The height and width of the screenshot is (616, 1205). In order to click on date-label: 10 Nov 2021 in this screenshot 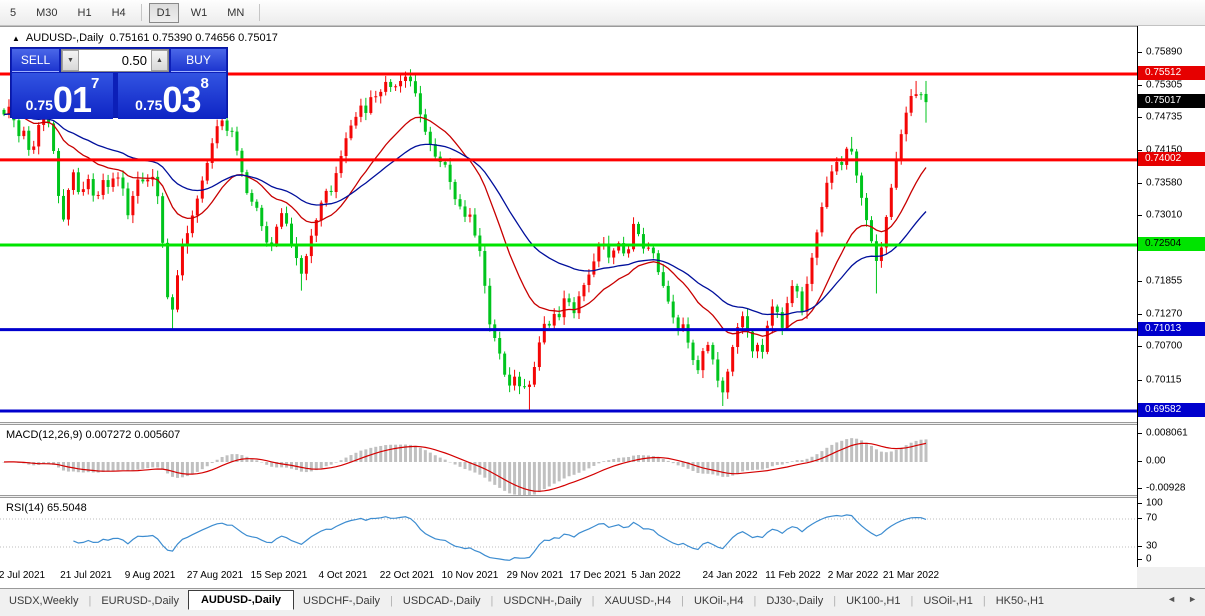, I will do `click(470, 575)`.